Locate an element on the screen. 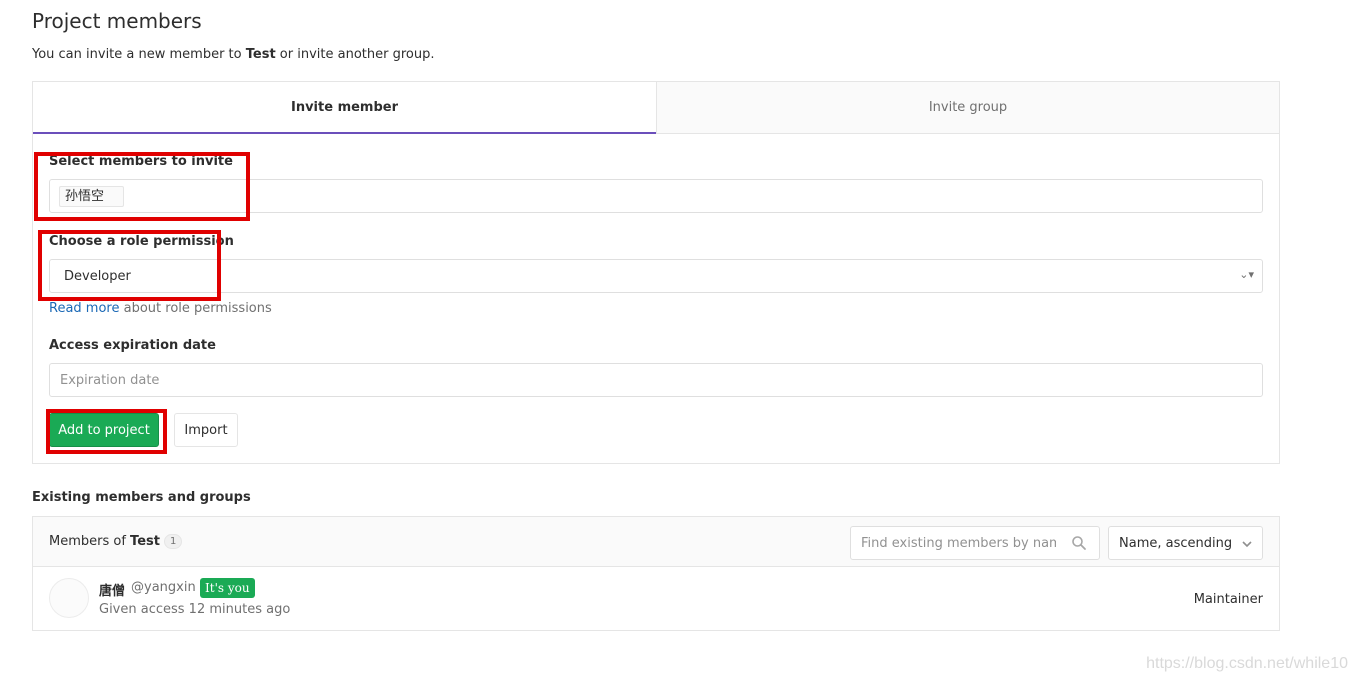  tab-invite-member: Invite member is located at coordinates (344, 108).